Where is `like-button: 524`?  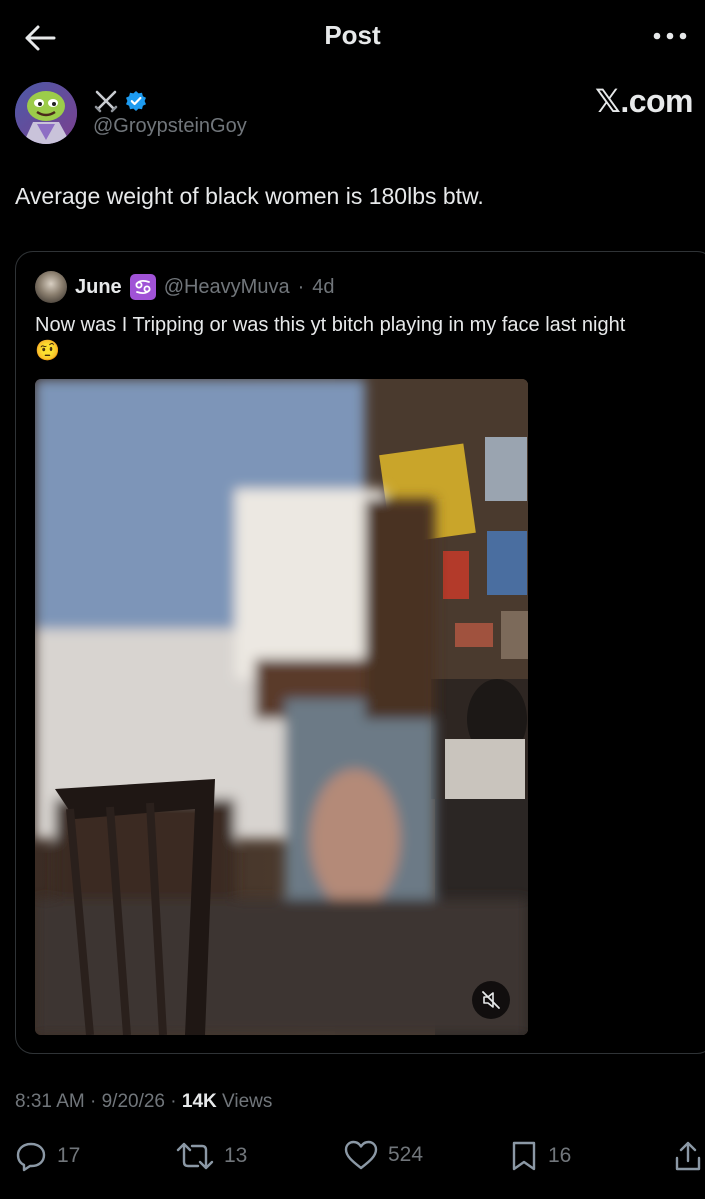 like-button: 524 is located at coordinates (383, 1155).